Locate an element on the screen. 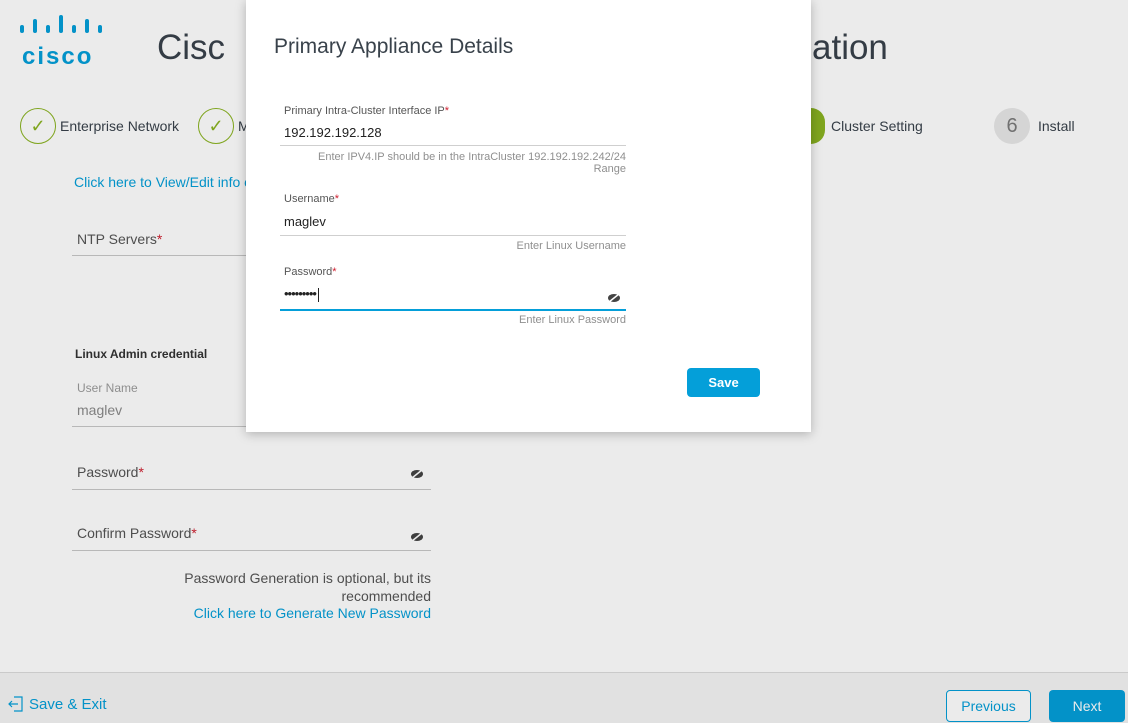 This screenshot has height=723, width=1128. password-label: Password* is located at coordinates (310, 272).